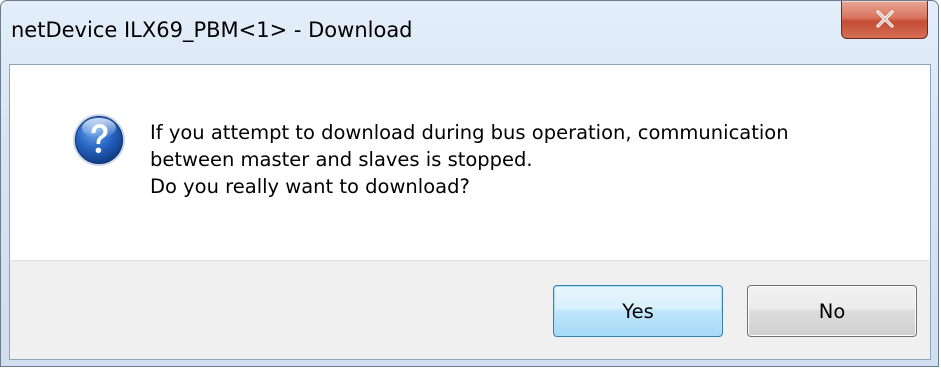 The width and height of the screenshot is (941, 369). What do you see at coordinates (212, 30) in the screenshot?
I see `window-title: netDevice ILX69_PBM<1> - Download` at bounding box center [212, 30].